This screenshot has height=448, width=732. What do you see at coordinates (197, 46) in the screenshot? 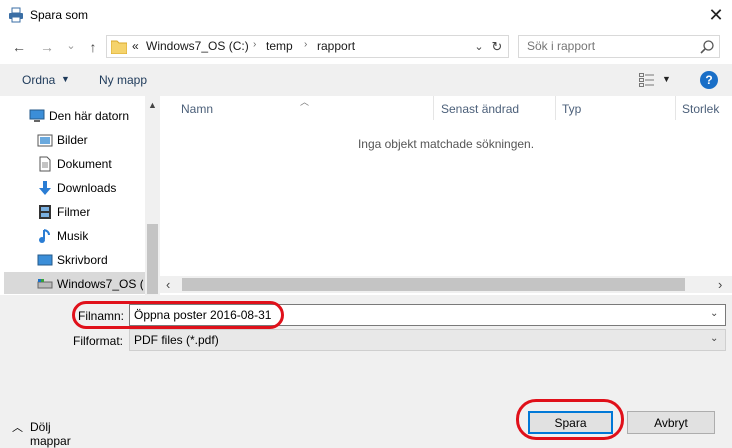
I see `breadcrumb-drive: Windows7_OS (C:)` at bounding box center [197, 46].